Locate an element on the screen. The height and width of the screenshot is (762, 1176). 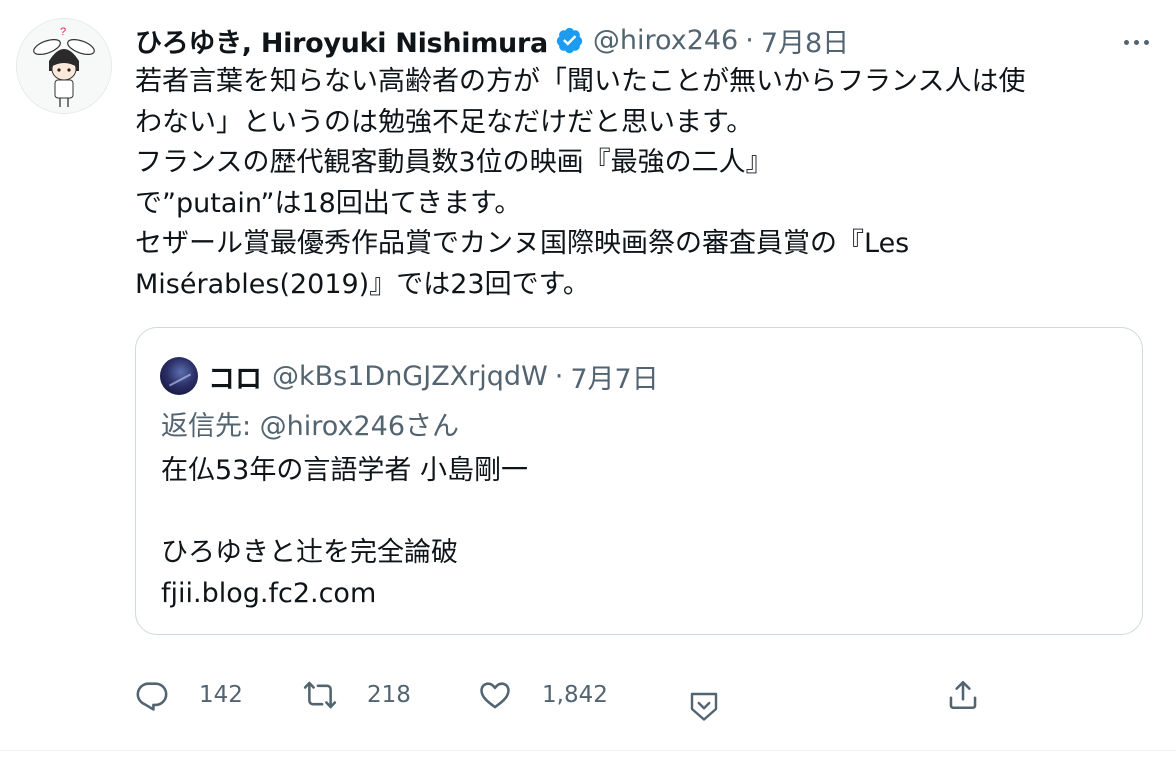
react-button is located at coordinates (704, 706).